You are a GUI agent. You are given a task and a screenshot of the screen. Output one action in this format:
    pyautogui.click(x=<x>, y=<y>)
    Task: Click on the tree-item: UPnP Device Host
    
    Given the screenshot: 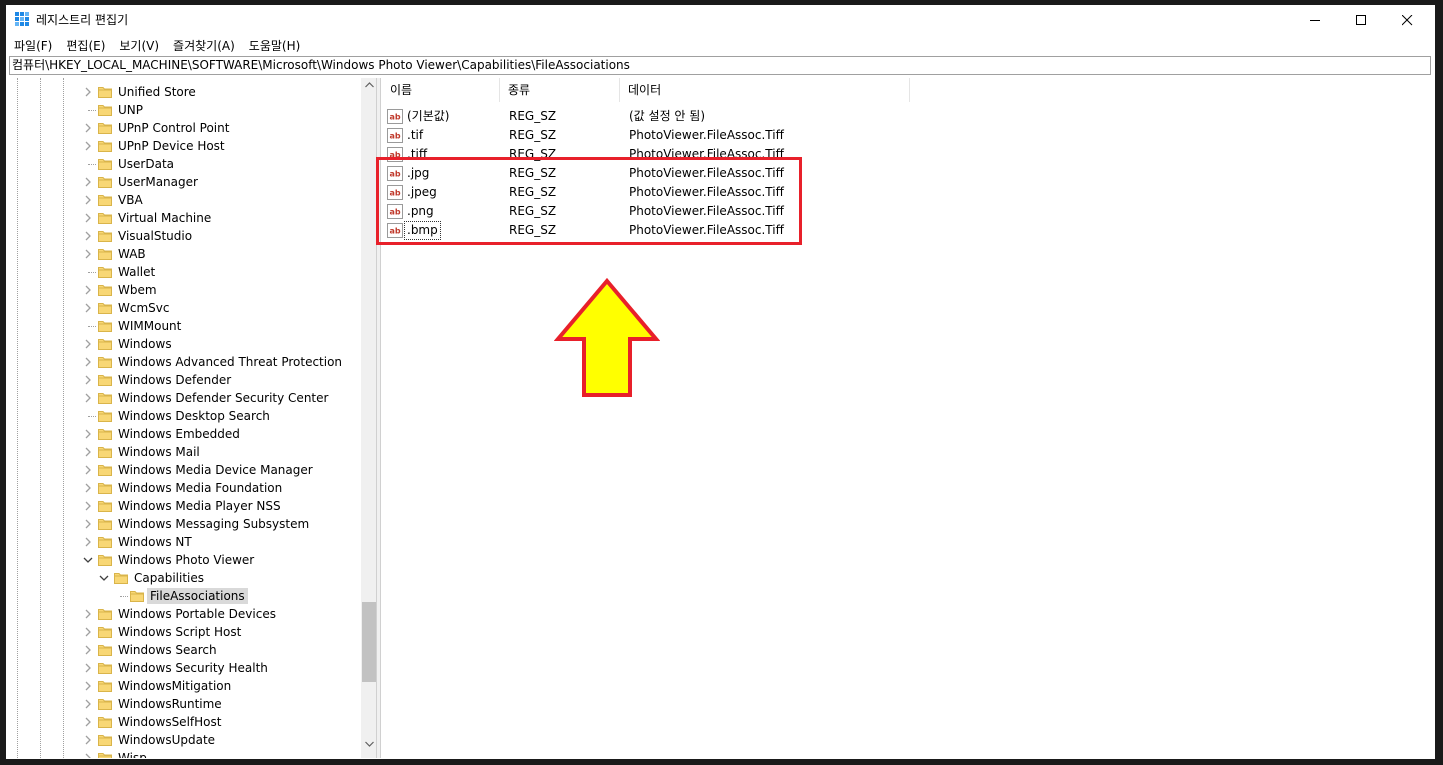 What is the action you would take?
    pyautogui.click(x=184, y=146)
    